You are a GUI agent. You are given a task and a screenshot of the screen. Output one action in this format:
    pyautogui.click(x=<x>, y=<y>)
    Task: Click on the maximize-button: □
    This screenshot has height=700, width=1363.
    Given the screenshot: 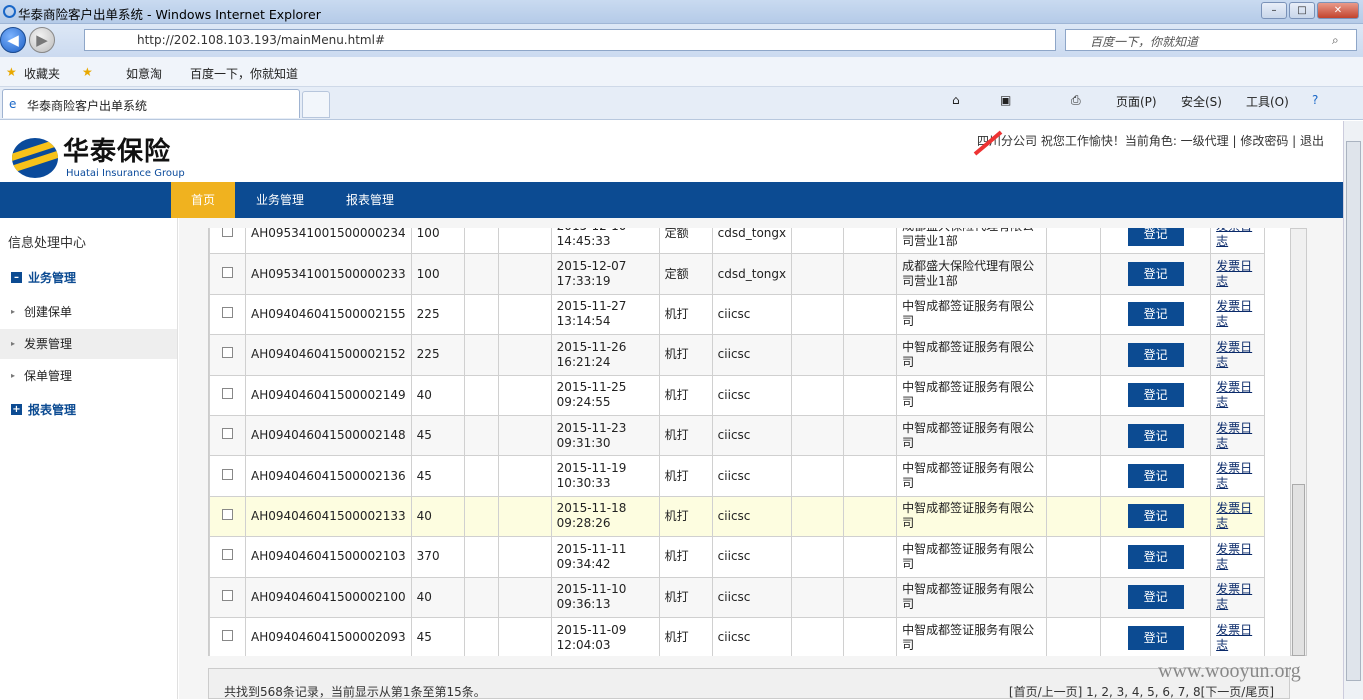 What is the action you would take?
    pyautogui.click(x=1302, y=10)
    